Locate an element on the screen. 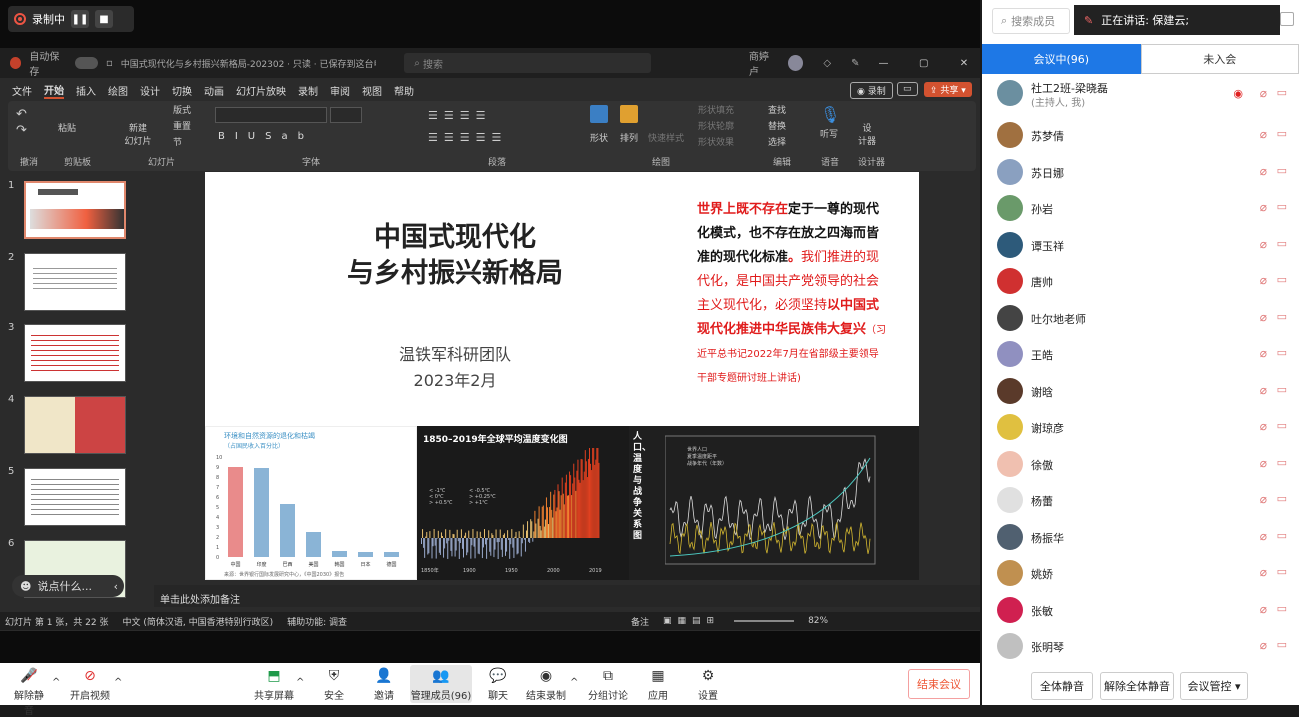  unmute-button: 🎤̸解除静音 is located at coordinates (29, 692).